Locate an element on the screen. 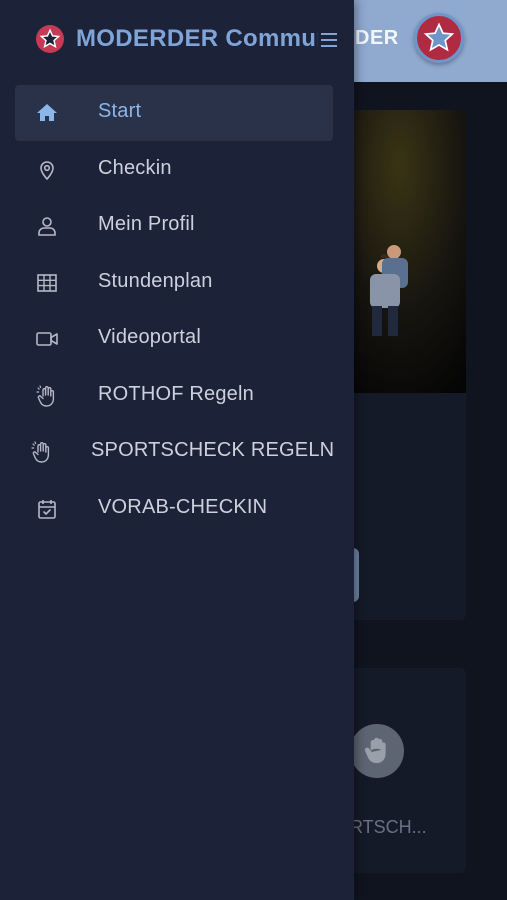 This screenshot has width=507, height=900. nav-item-rothof-regeln: ROTHOF Regeln is located at coordinates (174, 396).